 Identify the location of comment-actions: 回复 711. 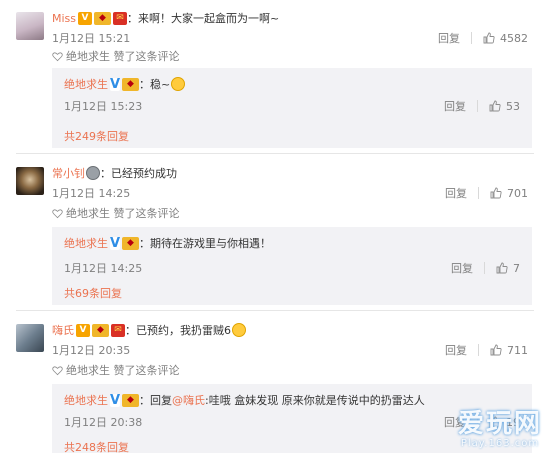
(486, 350).